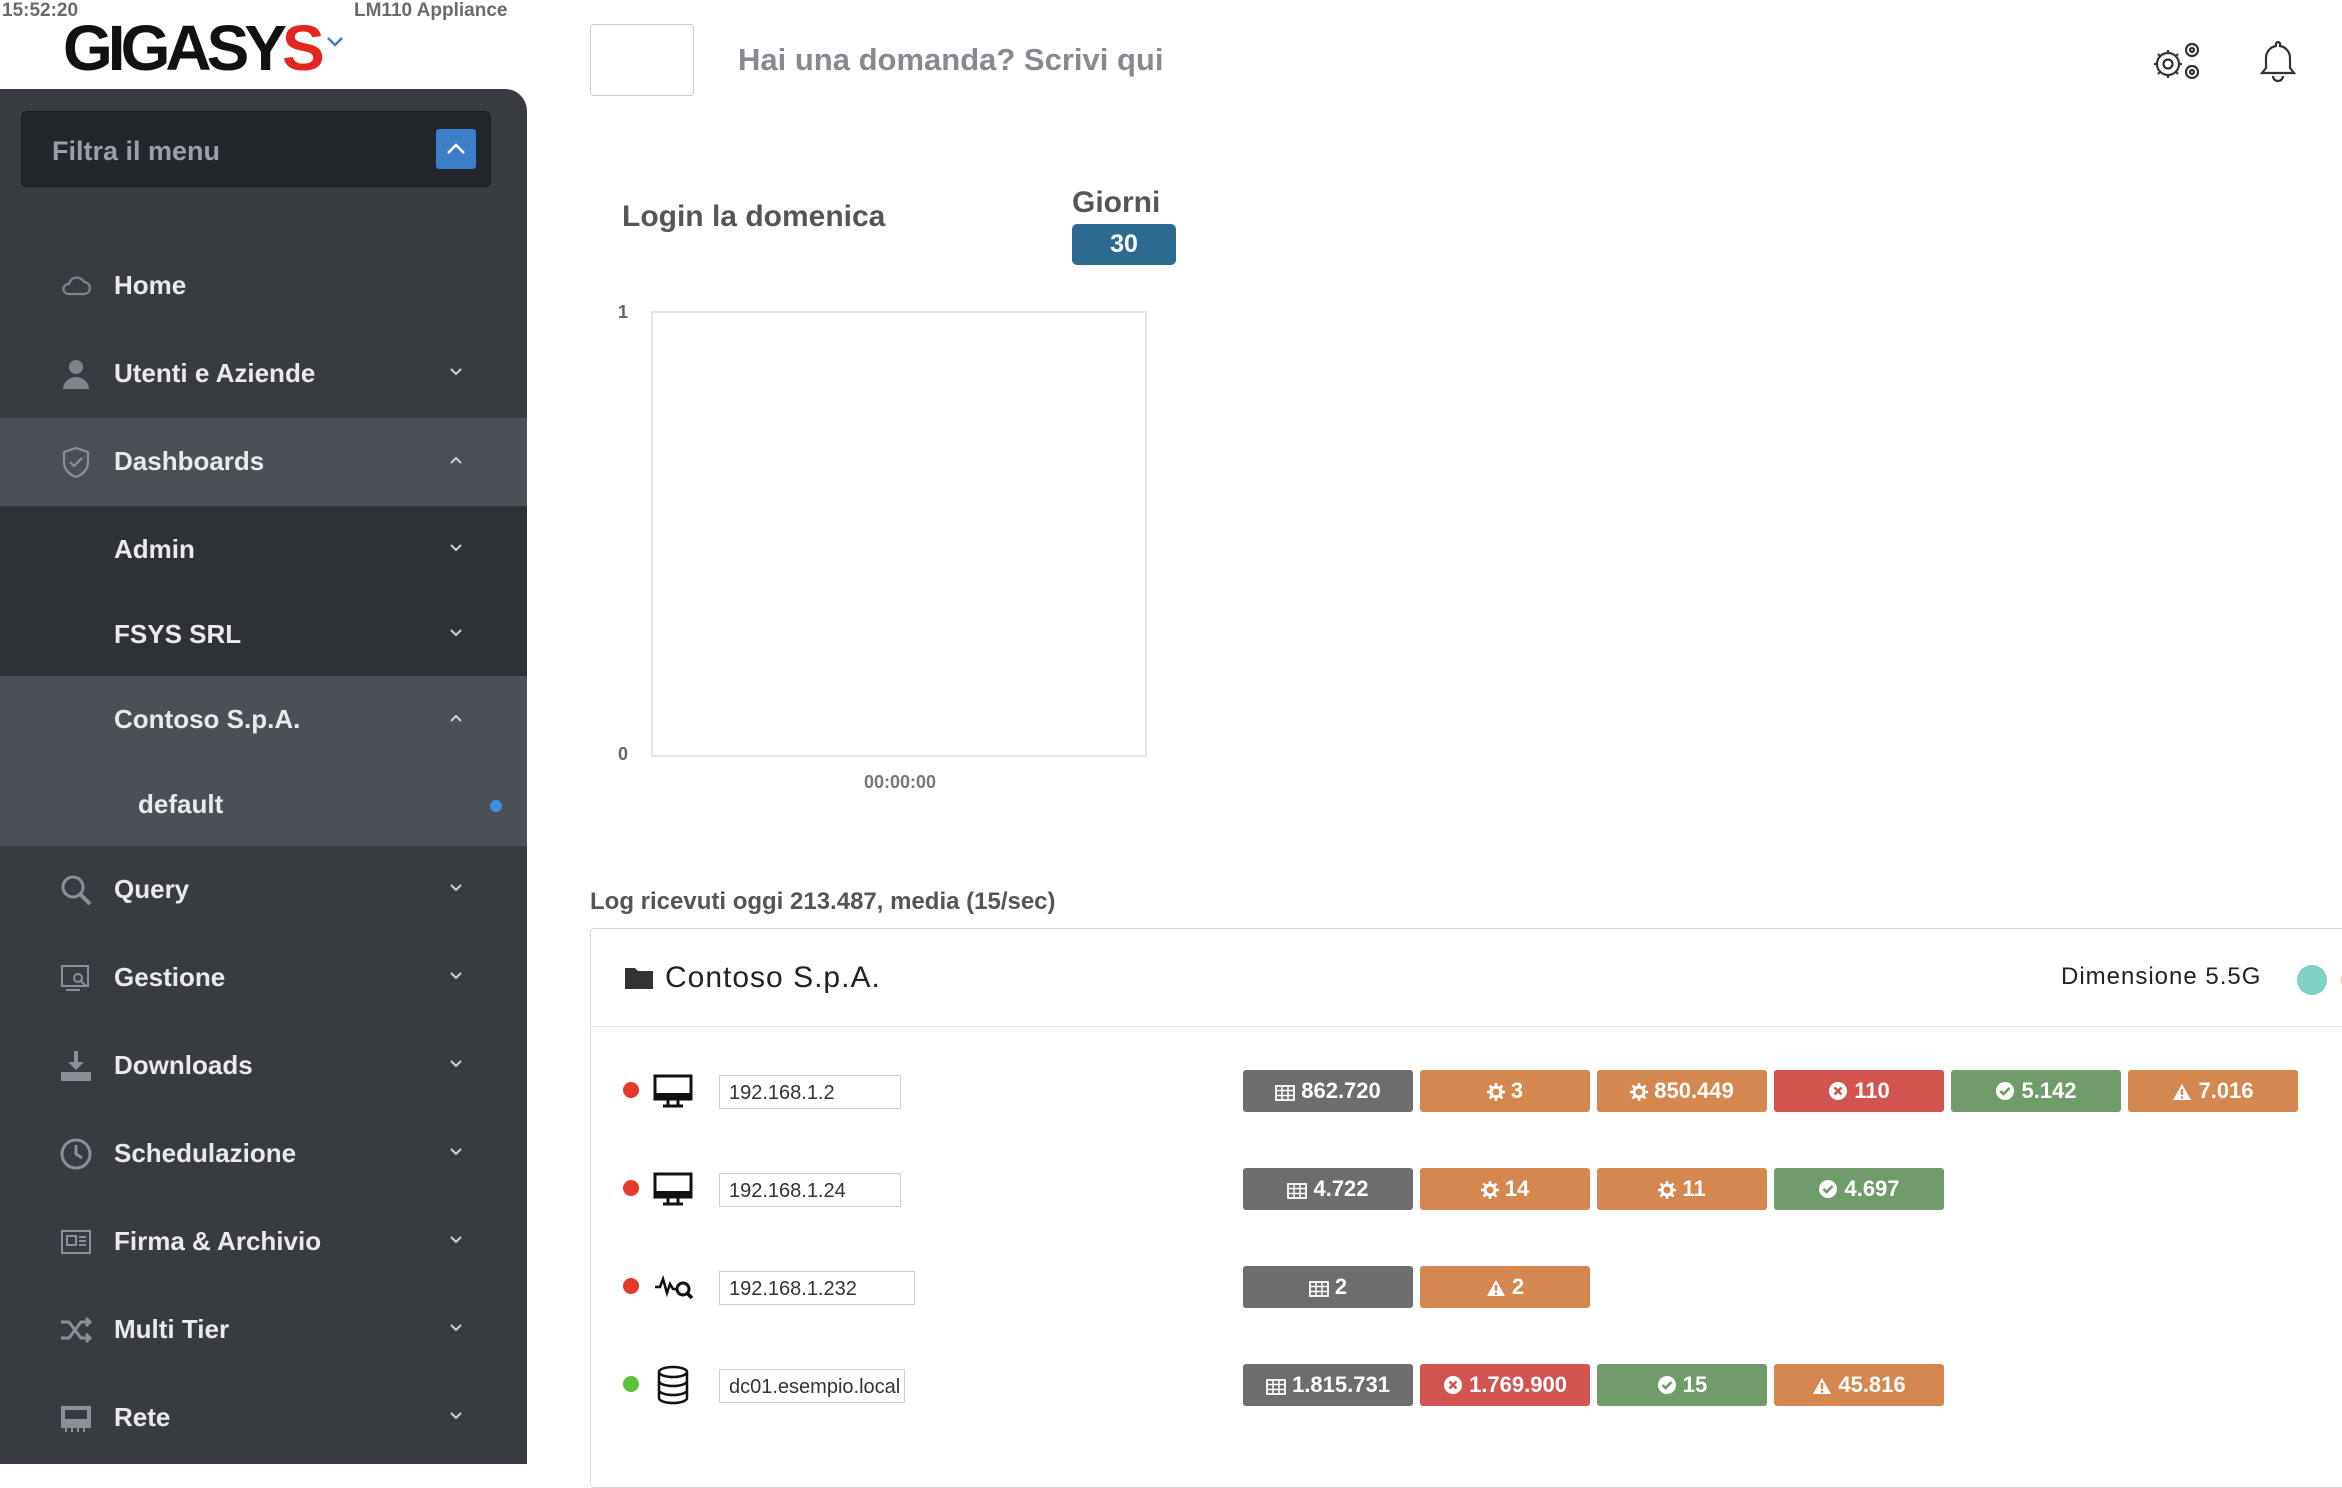  Describe the element at coordinates (76, 1419) in the screenshot. I see `network-card-icon` at that location.